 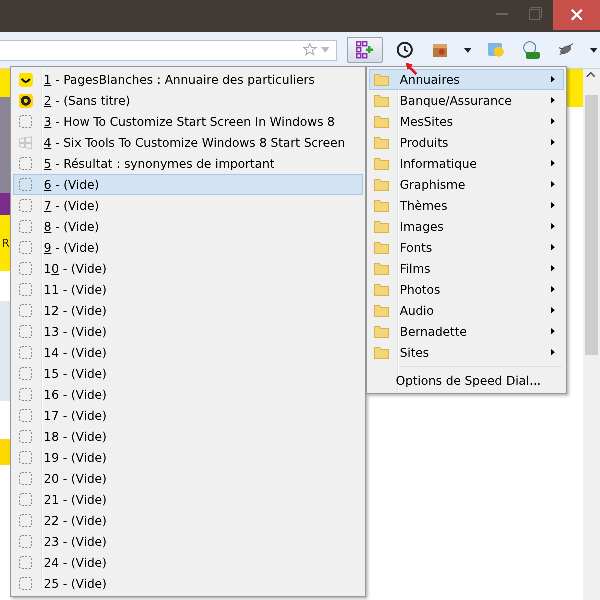 I want to click on menu-item: 17 - (Vide), so click(x=188, y=415).